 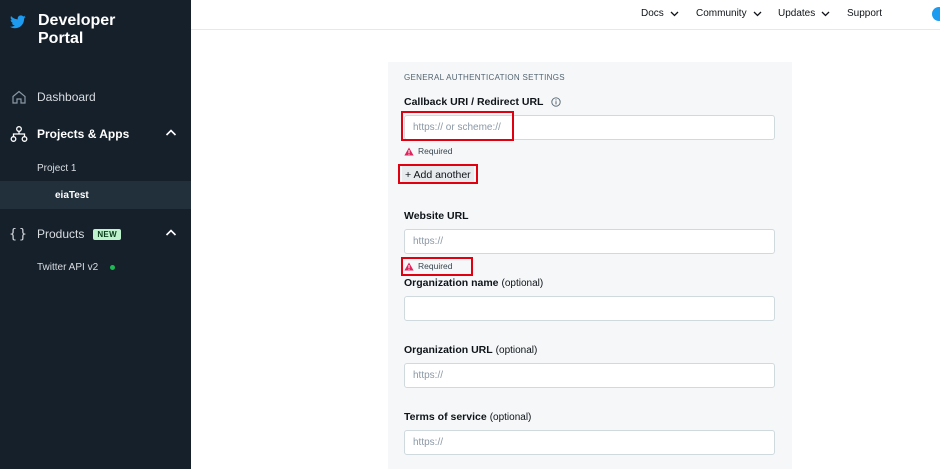 What do you see at coordinates (19, 234) in the screenshot?
I see `curly-braces-icon: {}` at bounding box center [19, 234].